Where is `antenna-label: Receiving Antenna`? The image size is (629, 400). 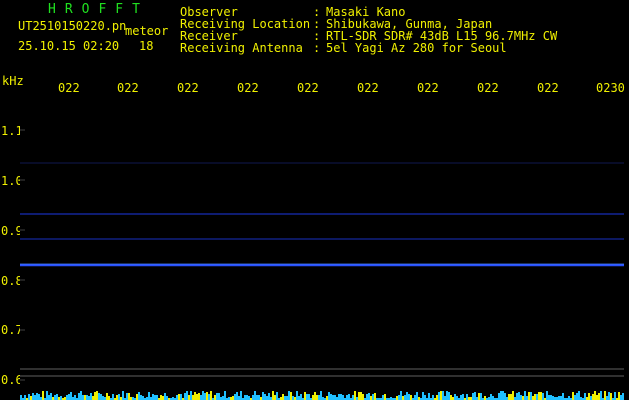
antenna-label: Receiving Antenna is located at coordinates (241, 48).